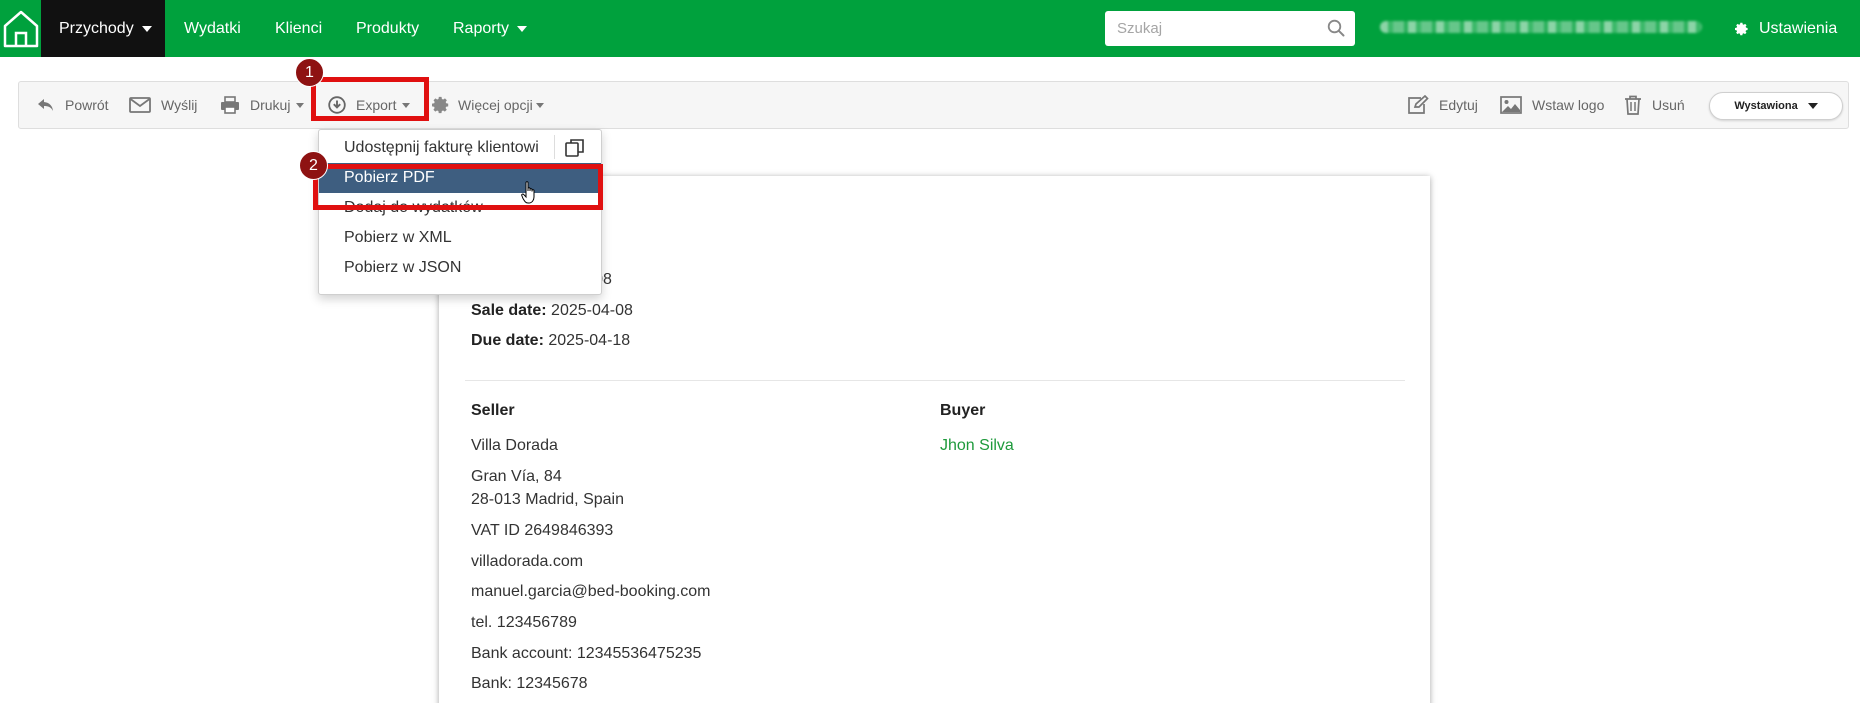 This screenshot has width=1860, height=703. I want to click on search-icon, so click(1336, 28).